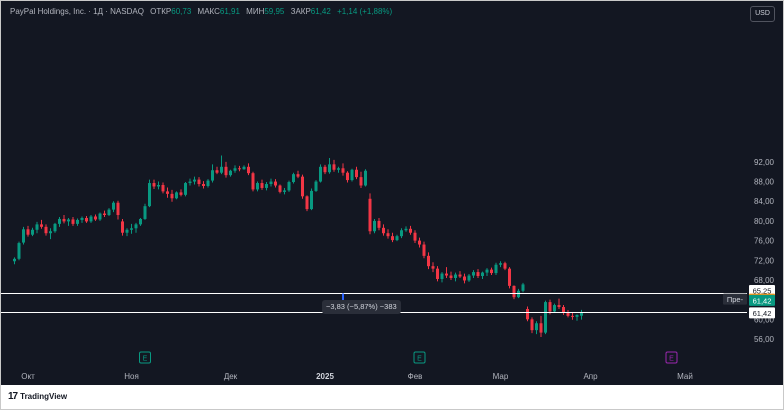  Describe the element at coordinates (131, 376) in the screenshot. I see `time-tick-label: Ноя` at that location.